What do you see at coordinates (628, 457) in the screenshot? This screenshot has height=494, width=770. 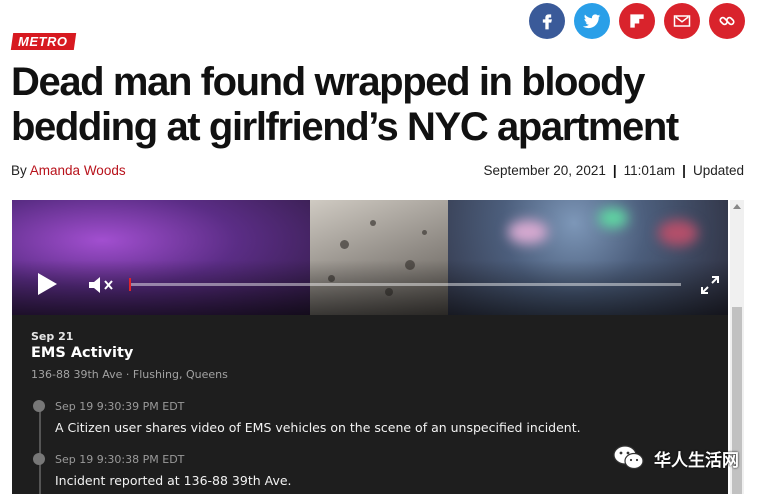 I see `wechat-logo-icon` at bounding box center [628, 457].